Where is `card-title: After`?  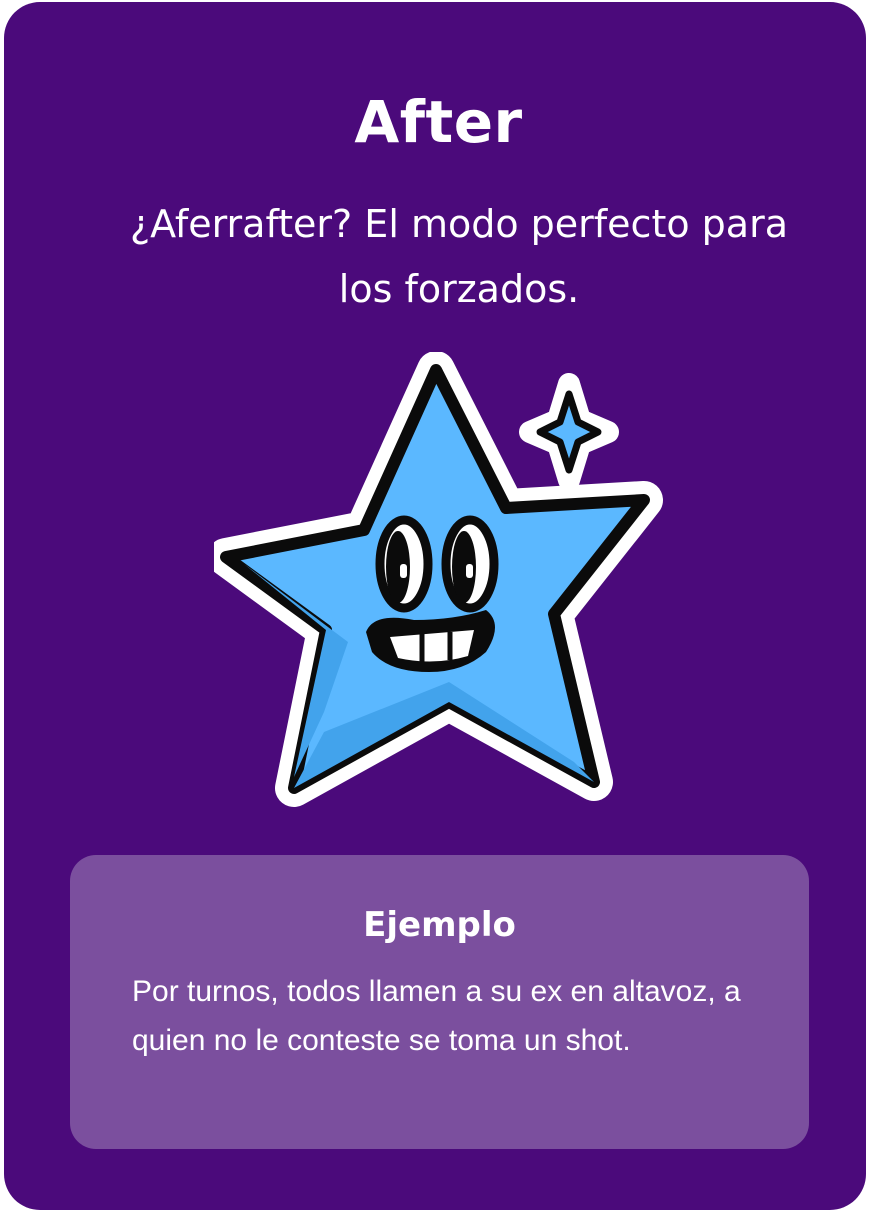
card-title: After is located at coordinates (438, 122).